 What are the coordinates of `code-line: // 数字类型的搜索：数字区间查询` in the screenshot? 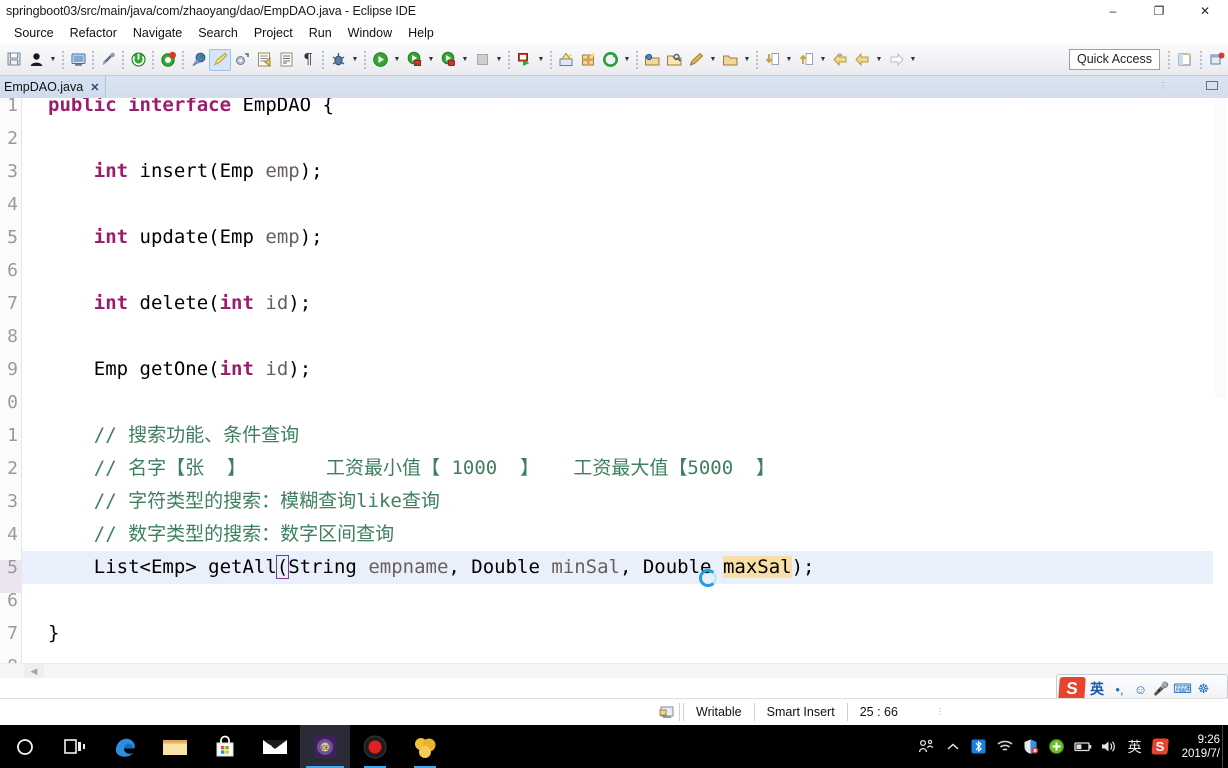 It's located at (221, 534).